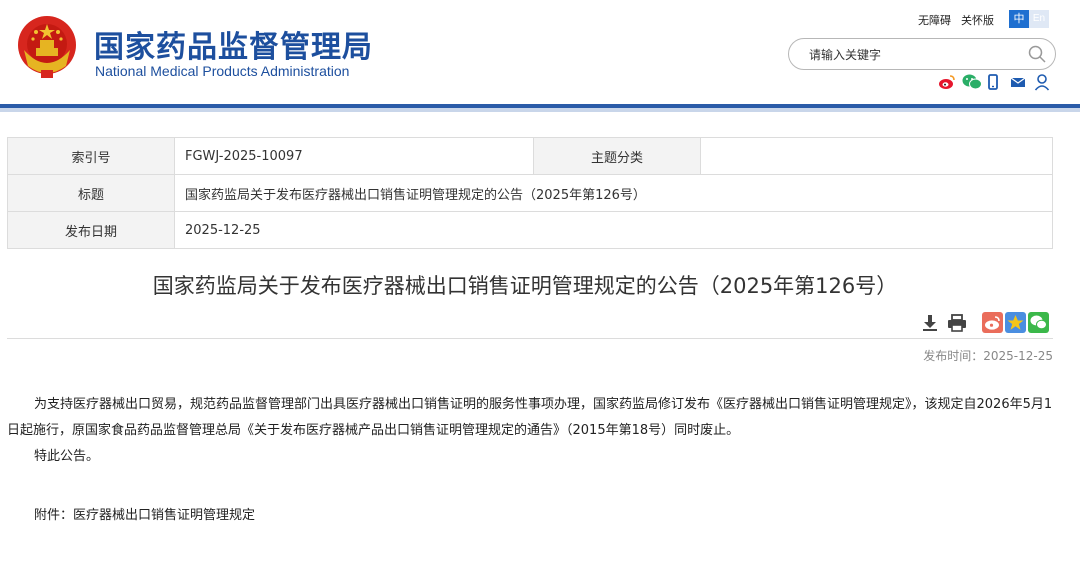 The height and width of the screenshot is (580, 1080). I want to click on social-links, so click(995, 82).